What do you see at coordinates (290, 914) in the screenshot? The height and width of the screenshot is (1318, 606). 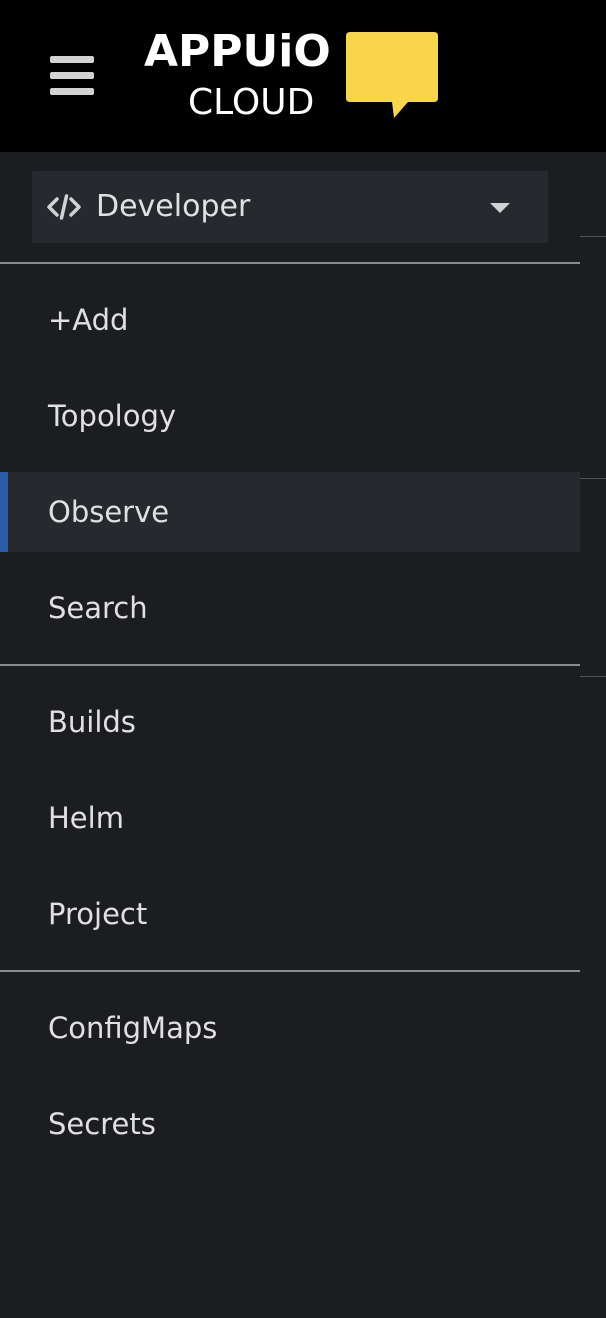 I see `nav-item-project: Project` at bounding box center [290, 914].